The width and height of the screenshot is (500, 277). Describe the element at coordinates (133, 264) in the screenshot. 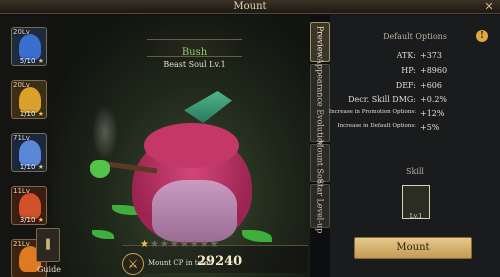

I see `crossed-swords-icon: ⚔` at that location.